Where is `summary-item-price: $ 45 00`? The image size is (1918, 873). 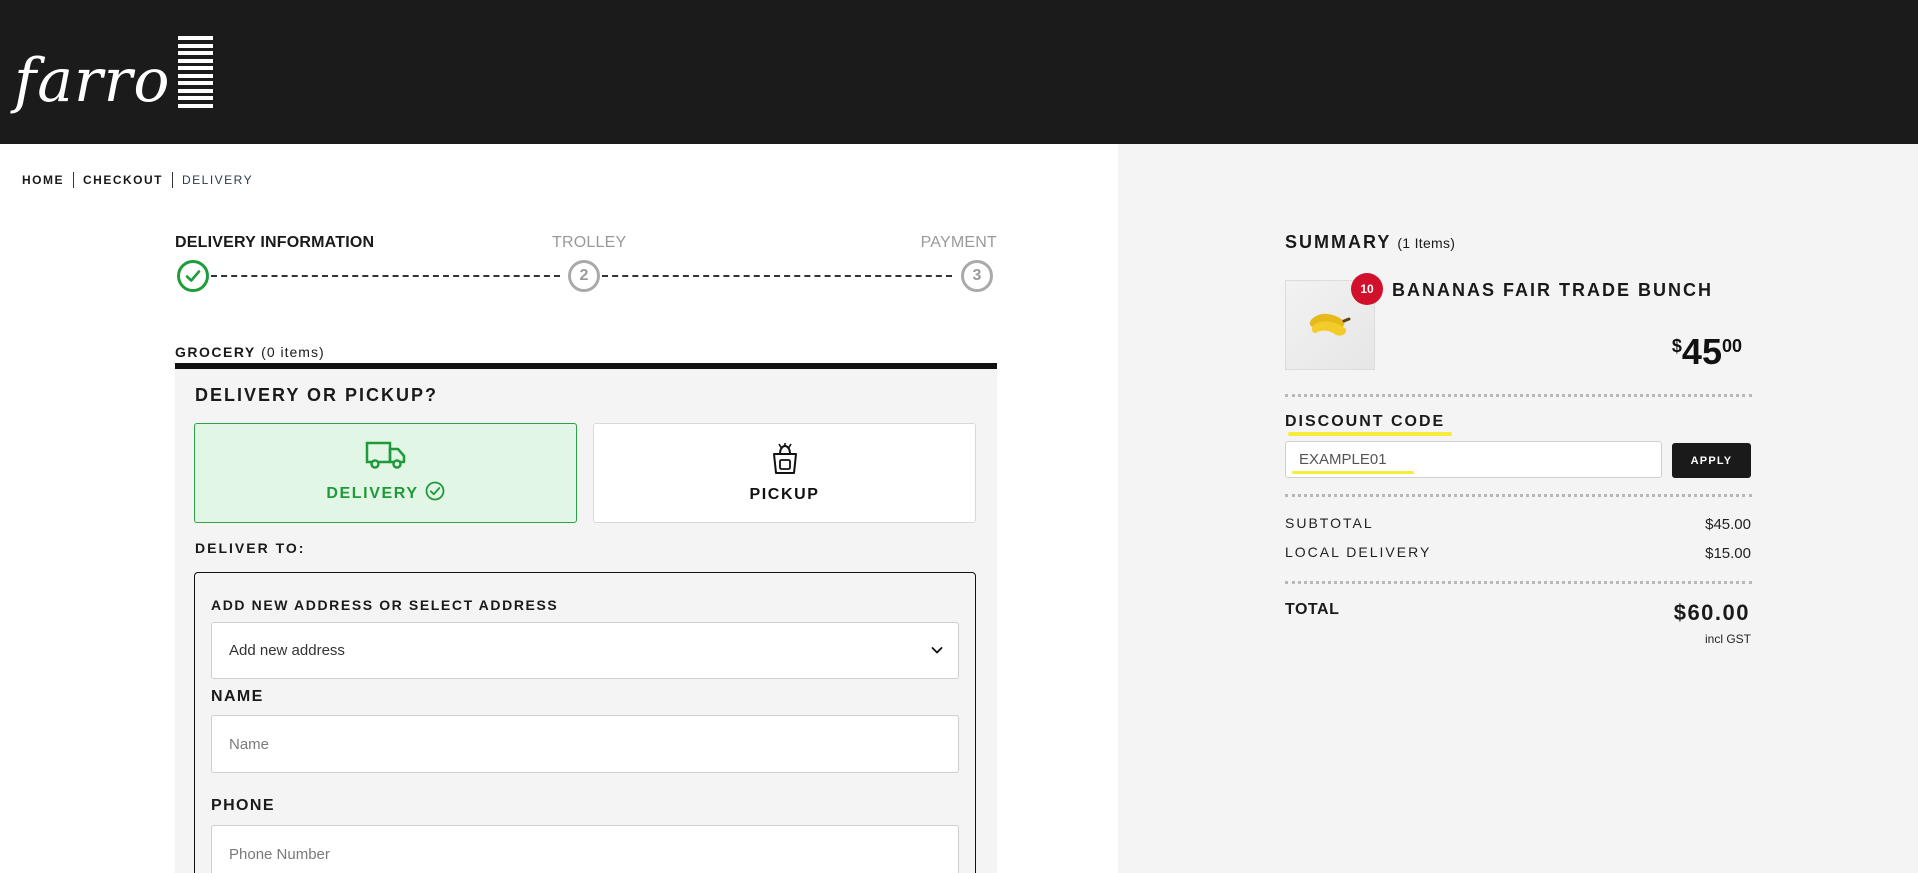
summary-item-price: $ 45 00 is located at coordinates (1707, 352).